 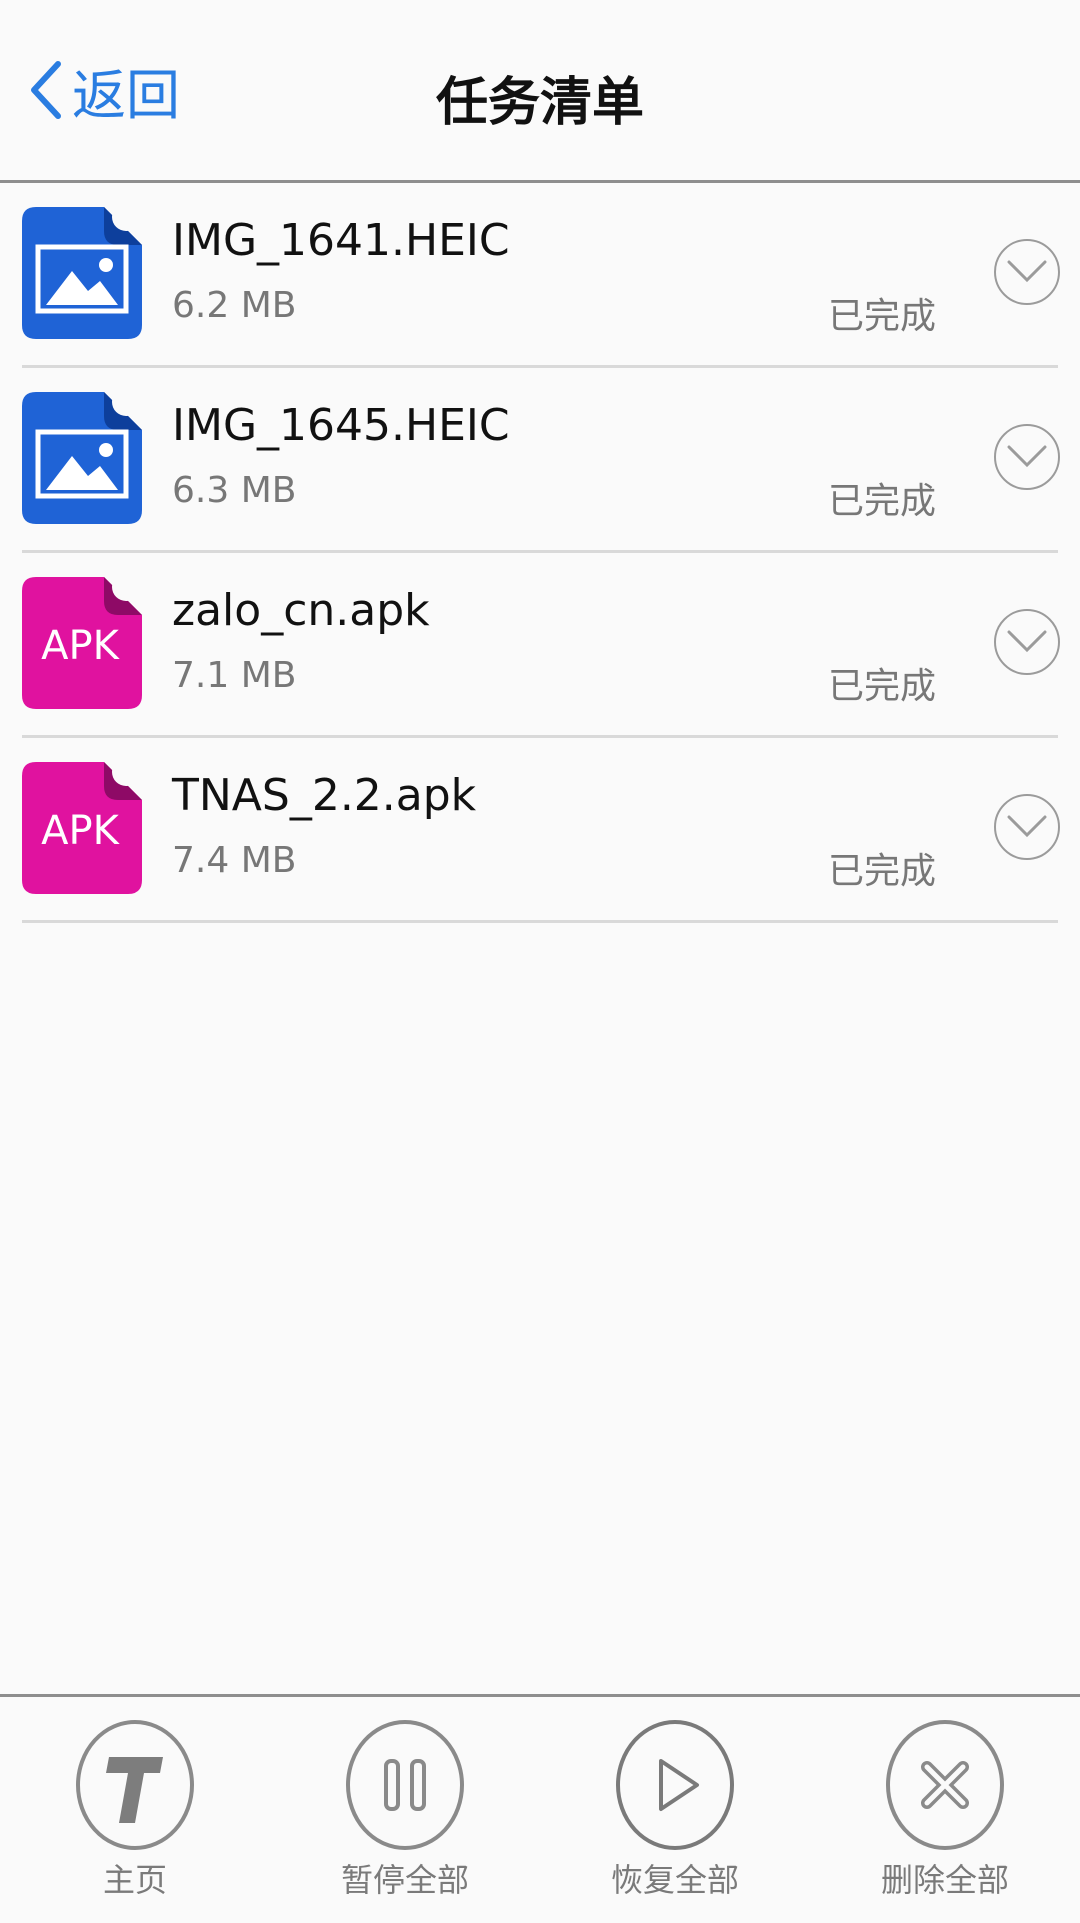 What do you see at coordinates (404, 1880) in the screenshot?
I see `pause-all-label: 暂停全部` at bounding box center [404, 1880].